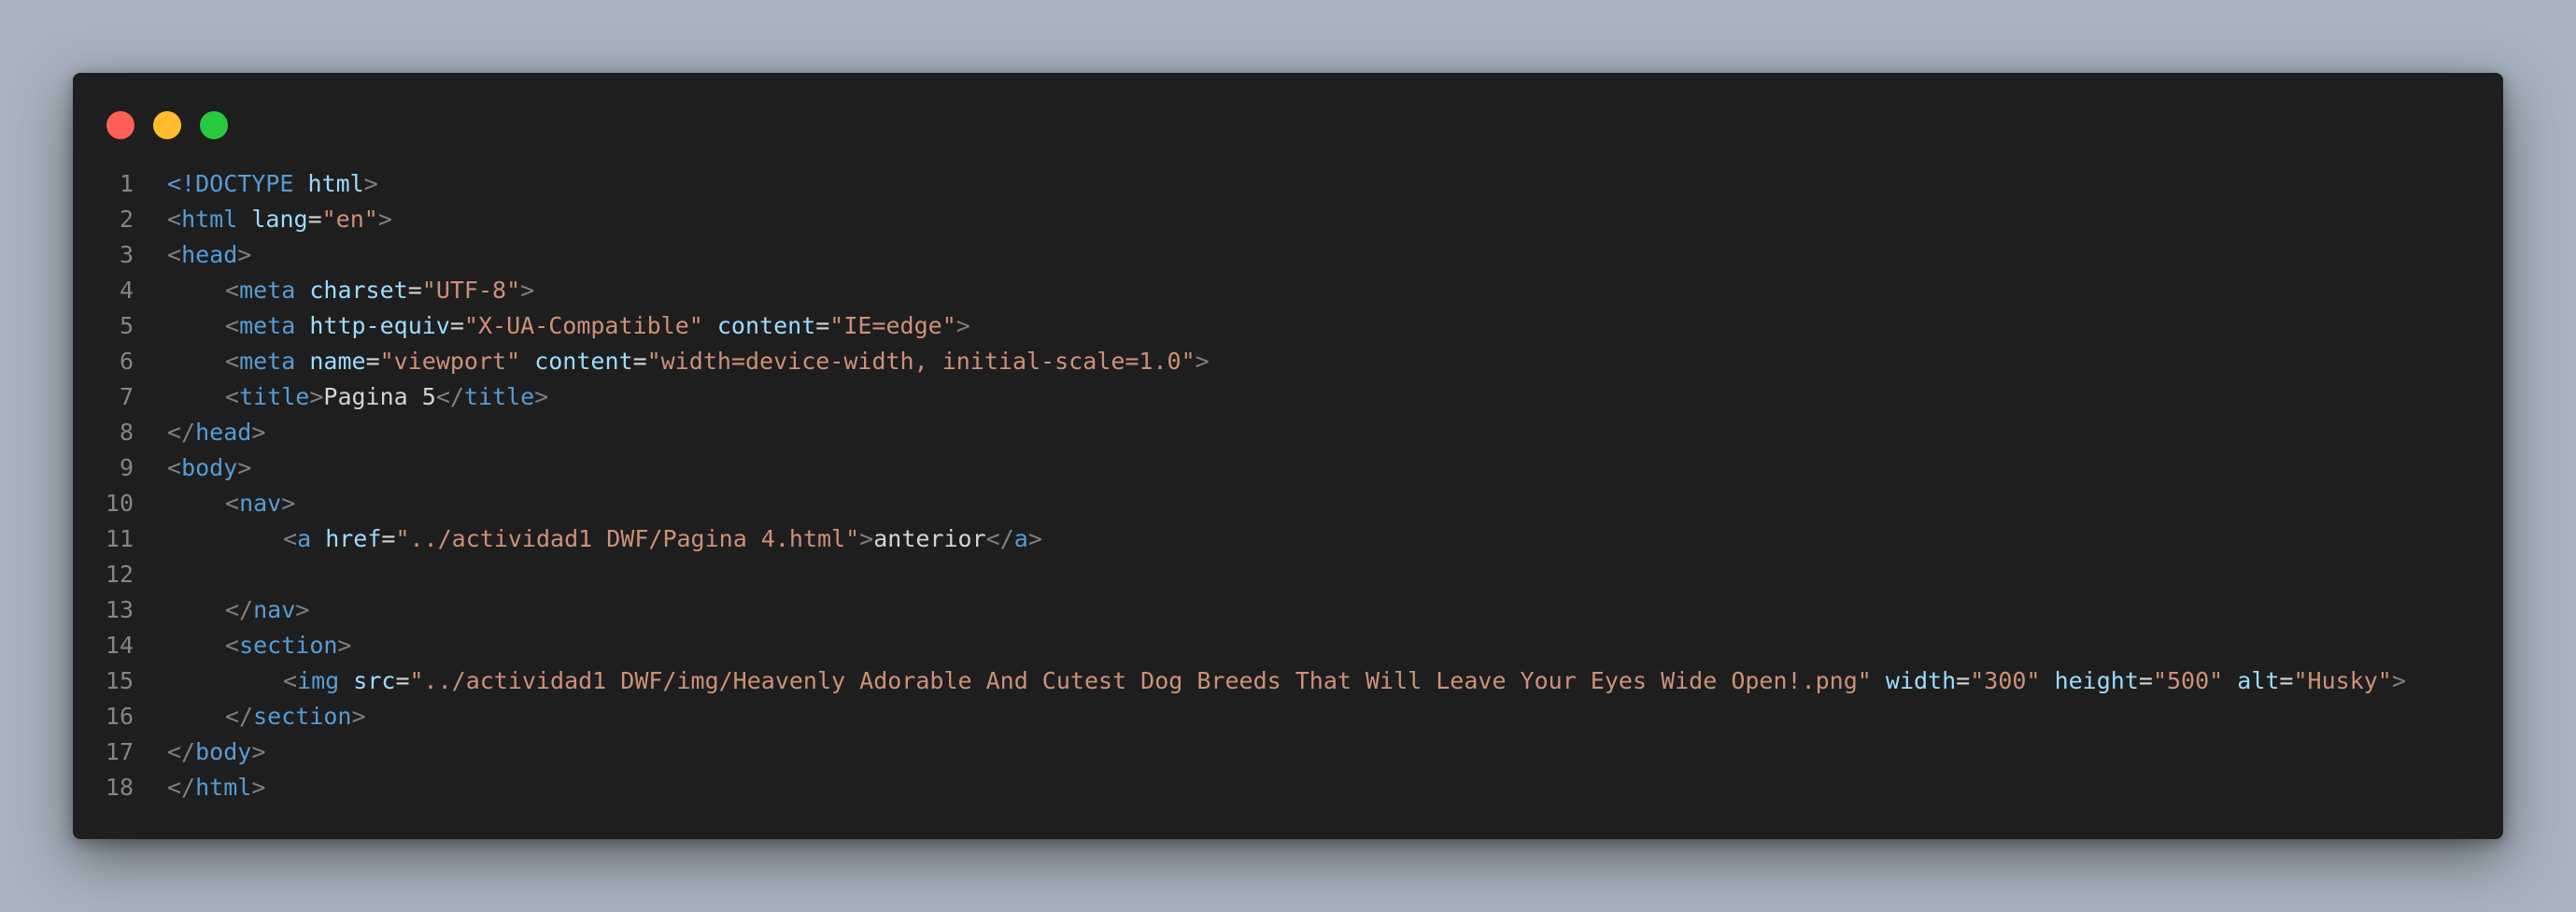  I want to click on code-line: 1 <!DOCTYPE html>, so click(1288, 184).